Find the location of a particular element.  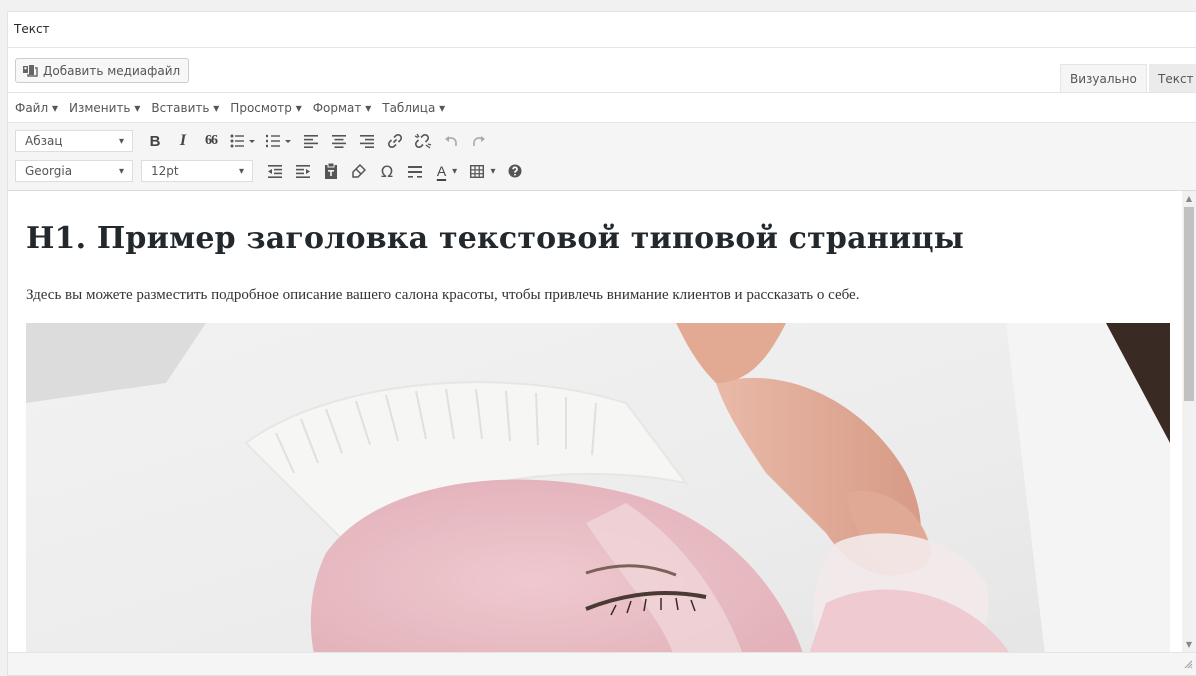

unlink-icon is located at coordinates (423, 141).